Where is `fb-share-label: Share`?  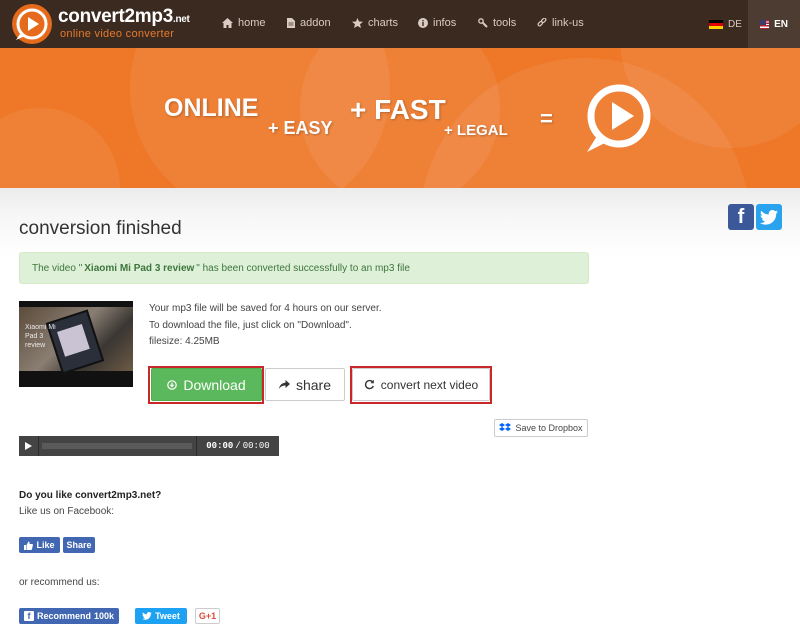
fb-share-label: Share is located at coordinates (79, 545).